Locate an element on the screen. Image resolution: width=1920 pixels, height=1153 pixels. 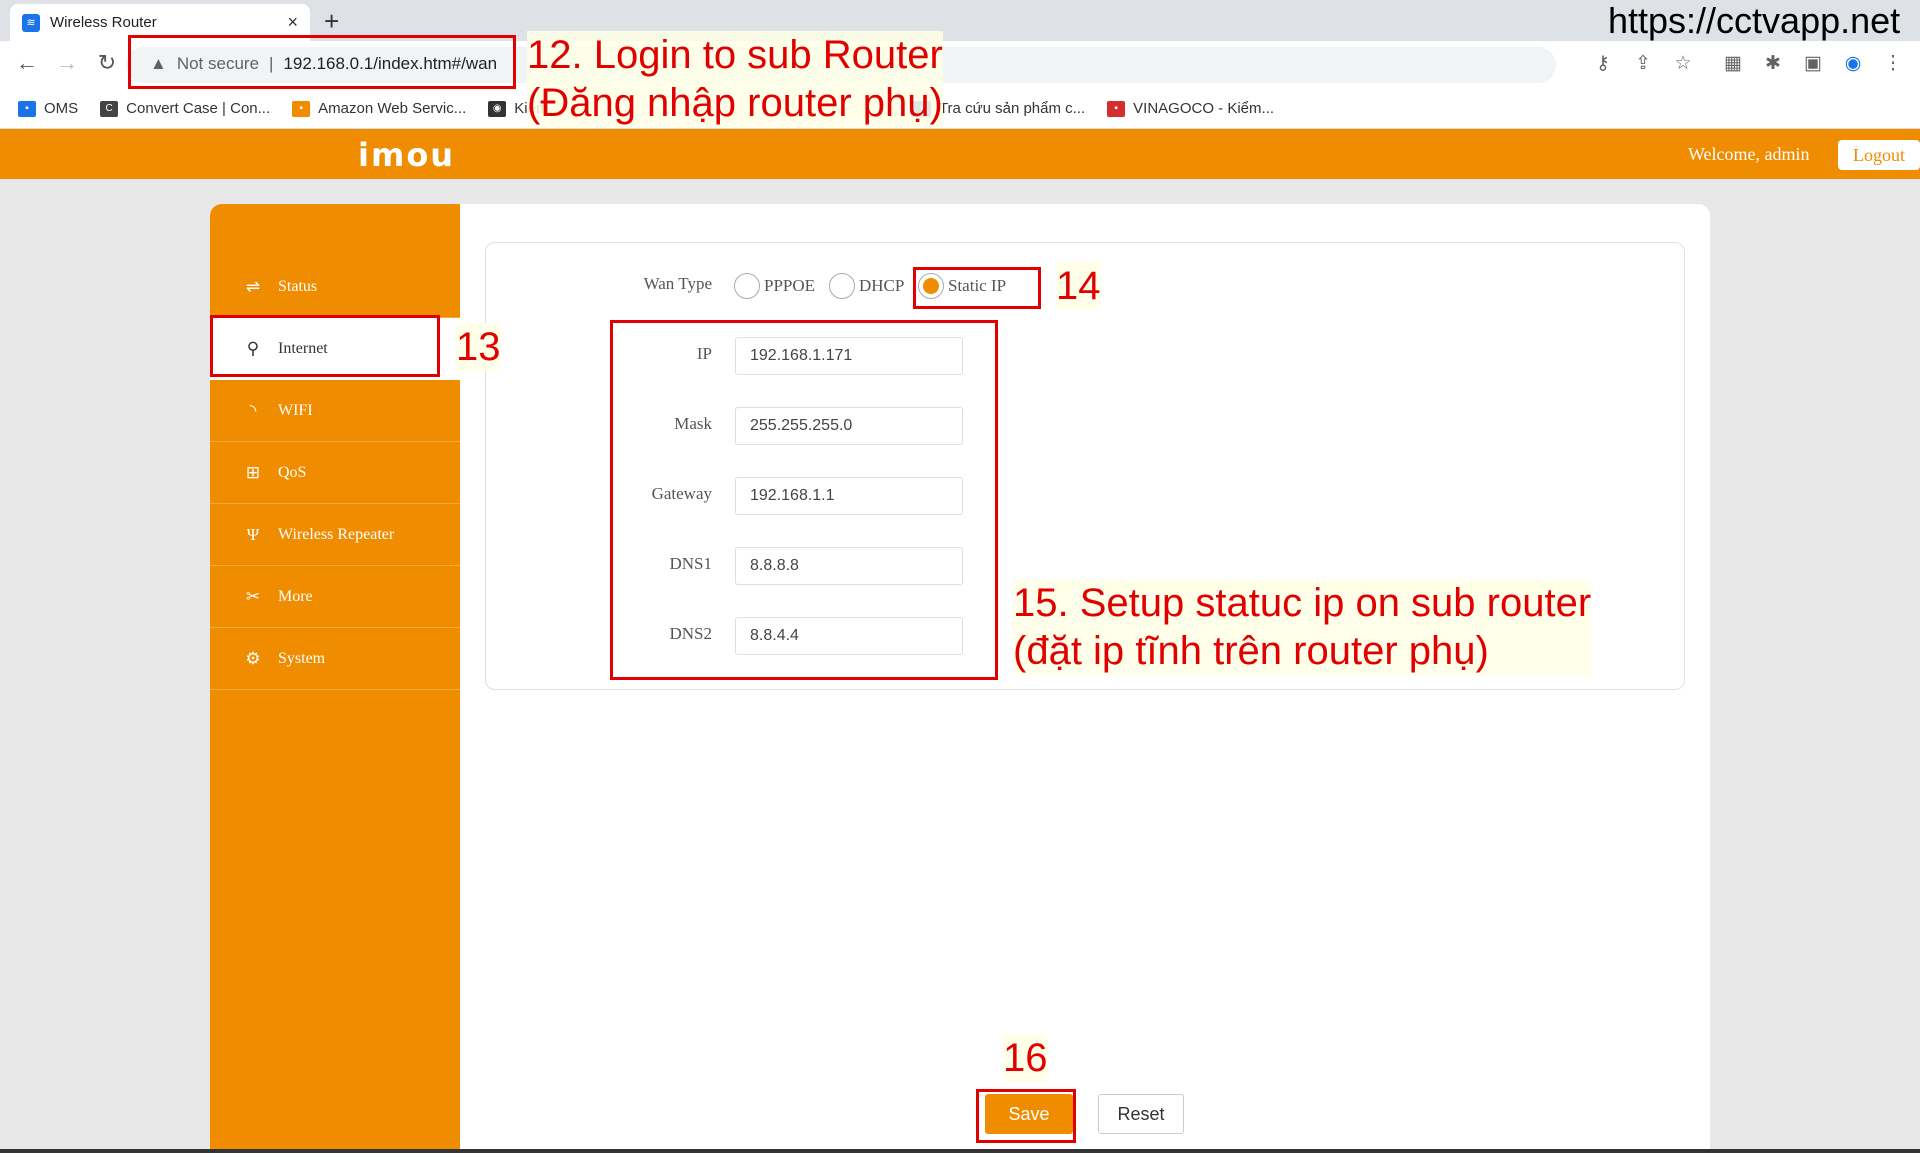
watermark-url: https://cctvapp.net is located at coordinates (1754, 20).